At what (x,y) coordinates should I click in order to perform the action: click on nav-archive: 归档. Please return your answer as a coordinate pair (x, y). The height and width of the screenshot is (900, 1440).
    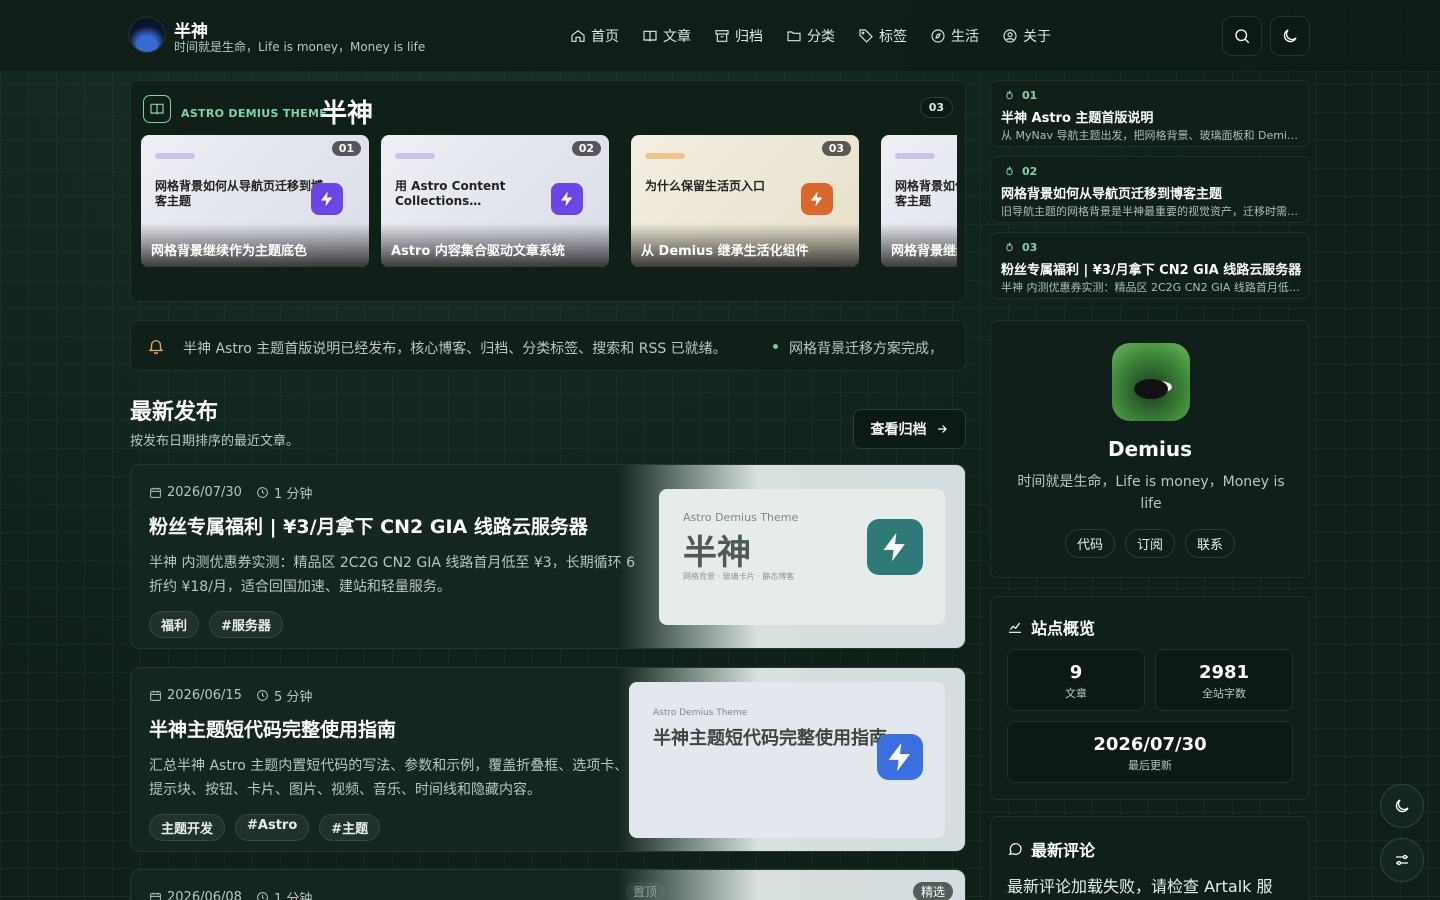
    Looking at the image, I should click on (738, 36).